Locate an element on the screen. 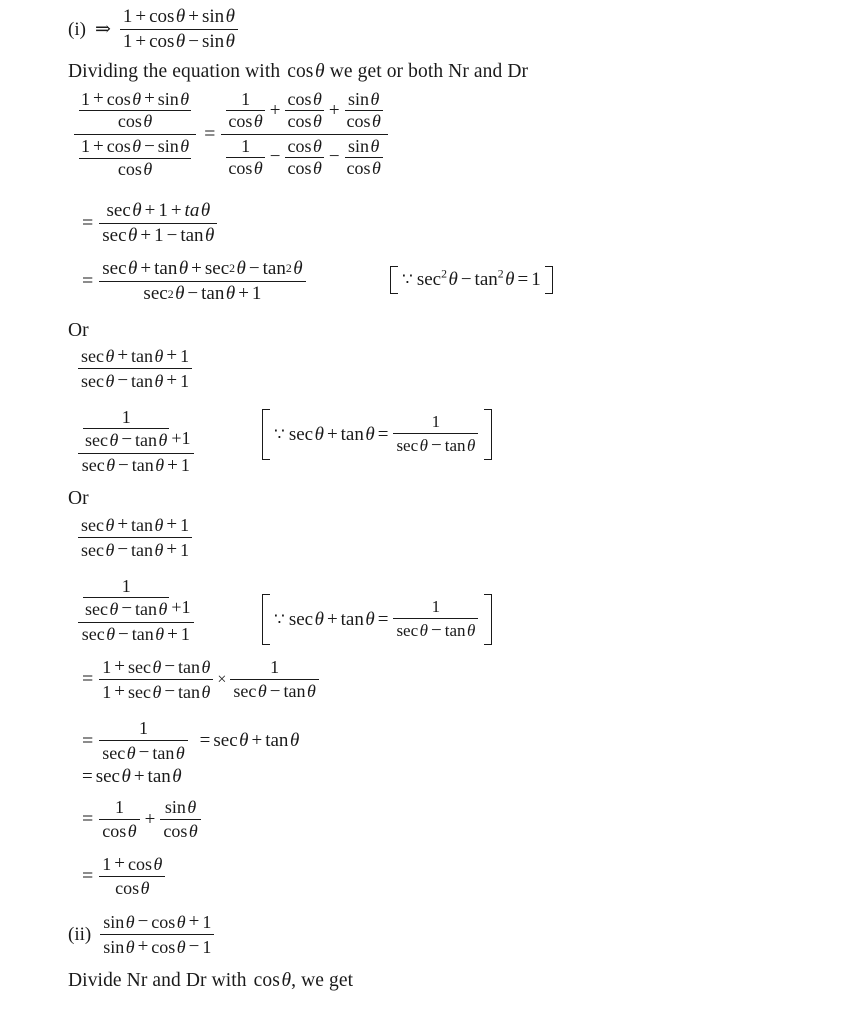 The height and width of the screenshot is (1024, 862). step-1-equation: (i) ⇒ 1 + cos θ + sin θ 1 + cos θ − sin θ is located at coordinates (154, 30).